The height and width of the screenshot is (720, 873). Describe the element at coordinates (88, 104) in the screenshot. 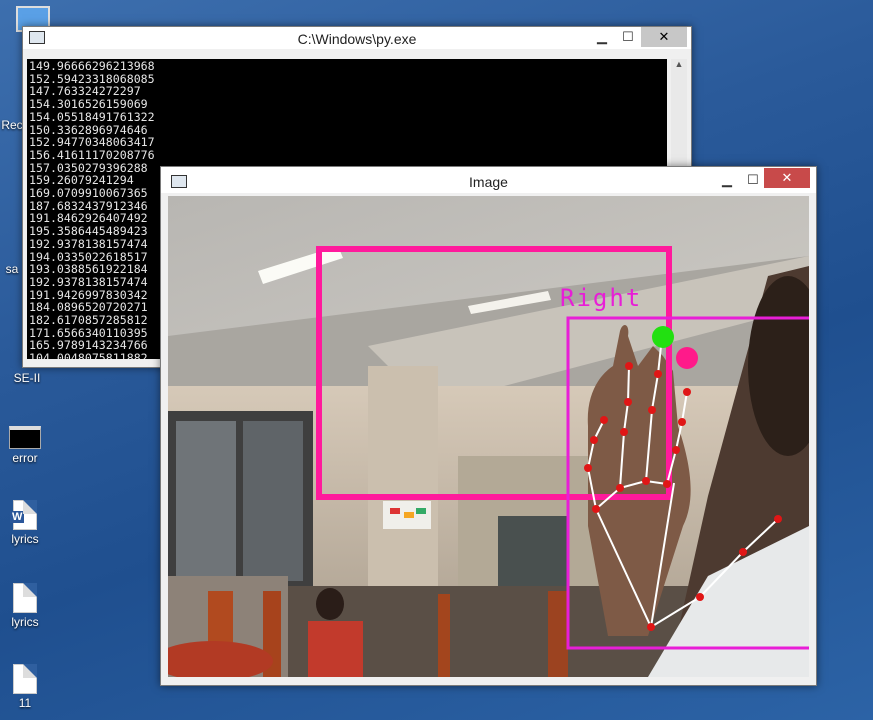

I see `console-line: 154.3016526159069` at that location.